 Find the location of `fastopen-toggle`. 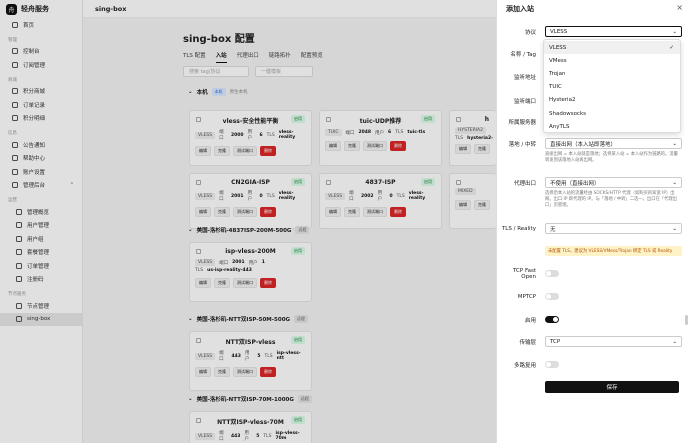

fastopen-toggle is located at coordinates (552, 273).